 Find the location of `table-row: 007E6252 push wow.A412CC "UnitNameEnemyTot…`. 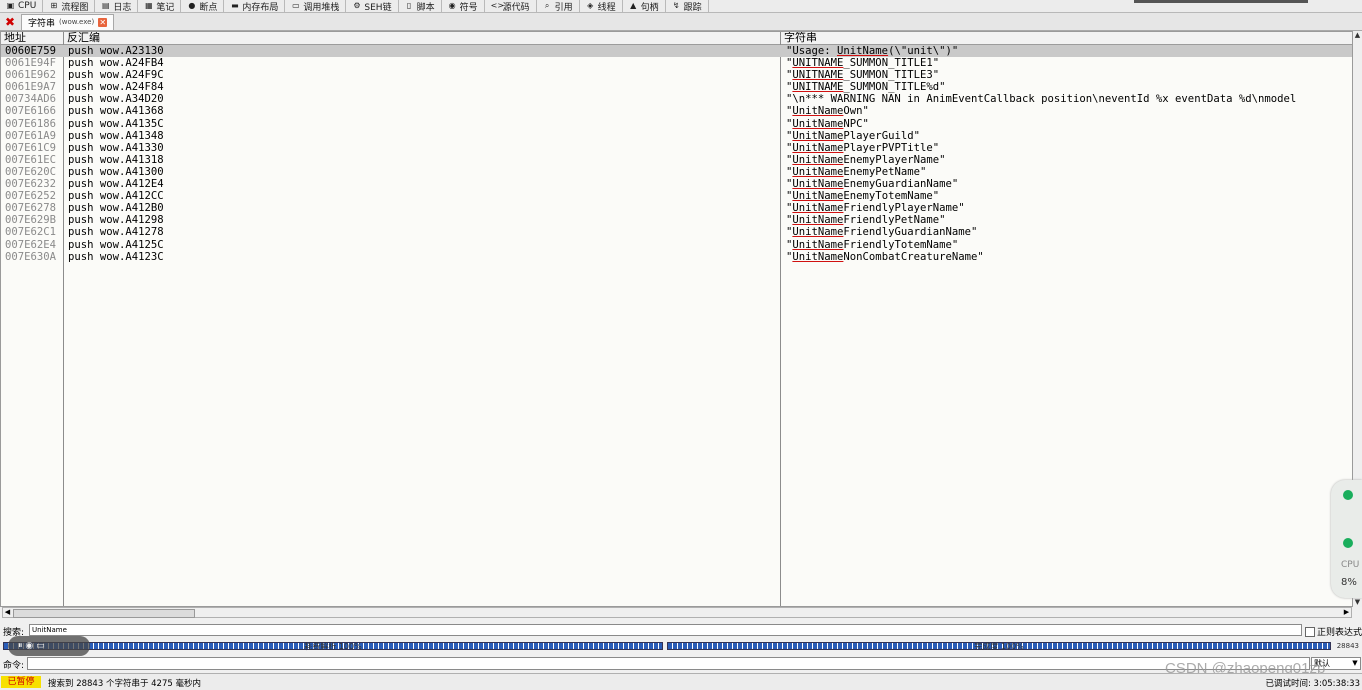

table-row: 007E6252 push wow.A412CC "UnitNameEnemyTot… is located at coordinates (676, 196).